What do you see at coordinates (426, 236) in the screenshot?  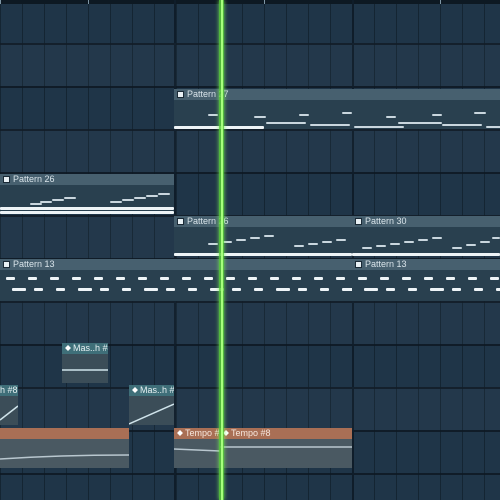 I see `pattern-clip-30: Pattern 30` at bounding box center [426, 236].